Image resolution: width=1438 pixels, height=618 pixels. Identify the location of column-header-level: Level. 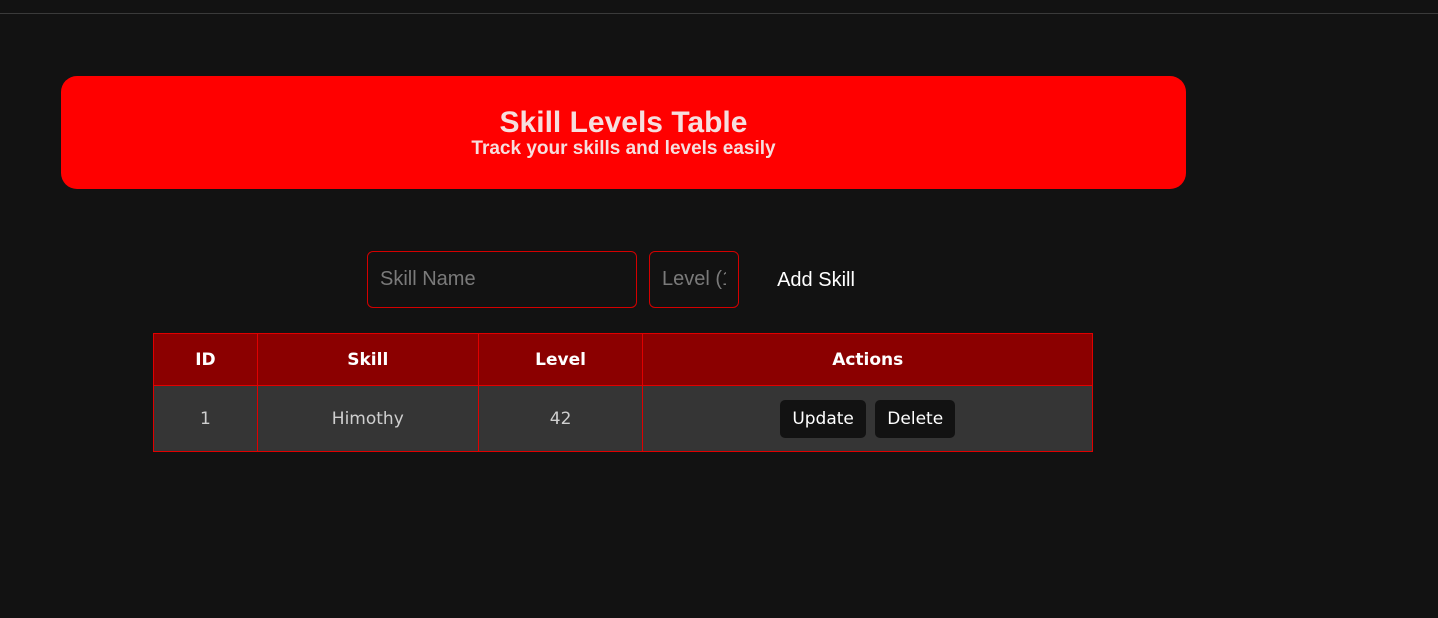
(560, 359).